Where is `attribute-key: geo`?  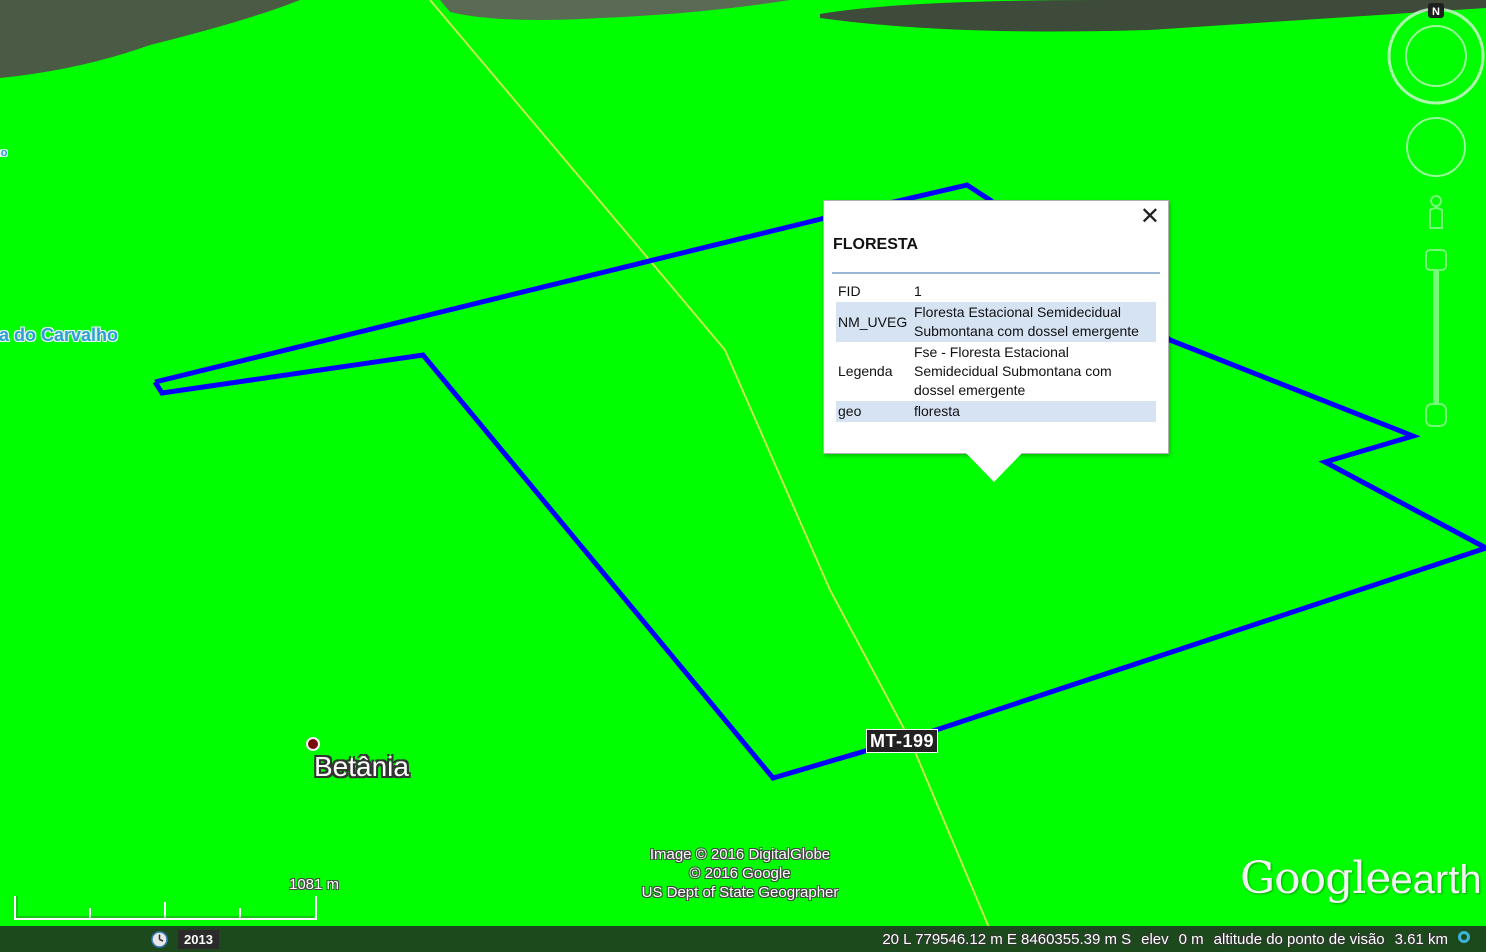 attribute-key: geo is located at coordinates (874, 411).